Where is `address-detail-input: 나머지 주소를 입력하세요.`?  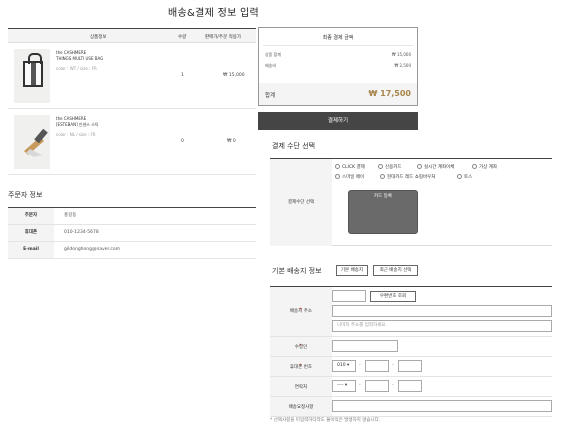 address-detail-input: 나머지 주소를 입력하세요. is located at coordinates (442, 326).